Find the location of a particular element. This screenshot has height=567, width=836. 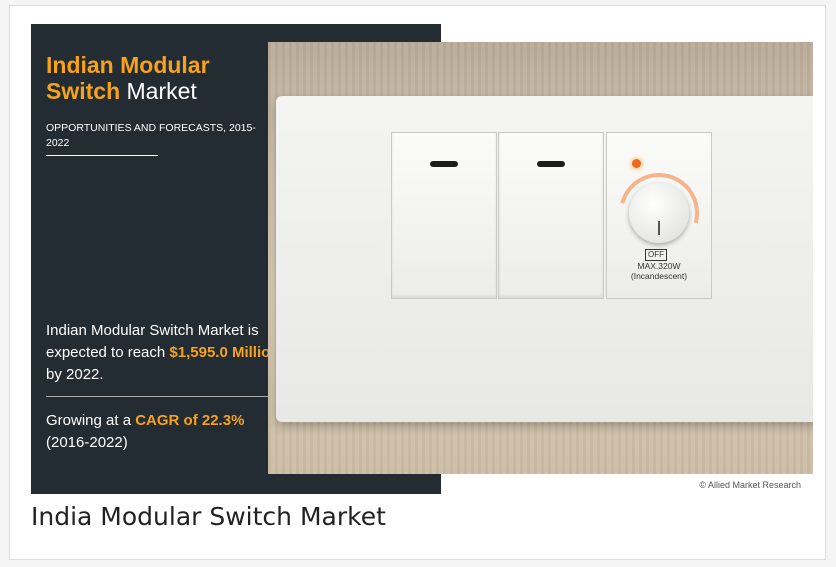

image-caption: India Modular Switch Market is located at coordinates (208, 516).